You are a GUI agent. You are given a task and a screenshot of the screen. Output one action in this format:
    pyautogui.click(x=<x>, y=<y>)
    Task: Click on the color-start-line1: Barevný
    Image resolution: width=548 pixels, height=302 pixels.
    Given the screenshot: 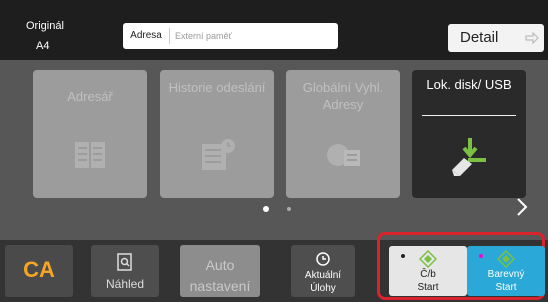 What is the action you would take?
    pyautogui.click(x=506, y=274)
    